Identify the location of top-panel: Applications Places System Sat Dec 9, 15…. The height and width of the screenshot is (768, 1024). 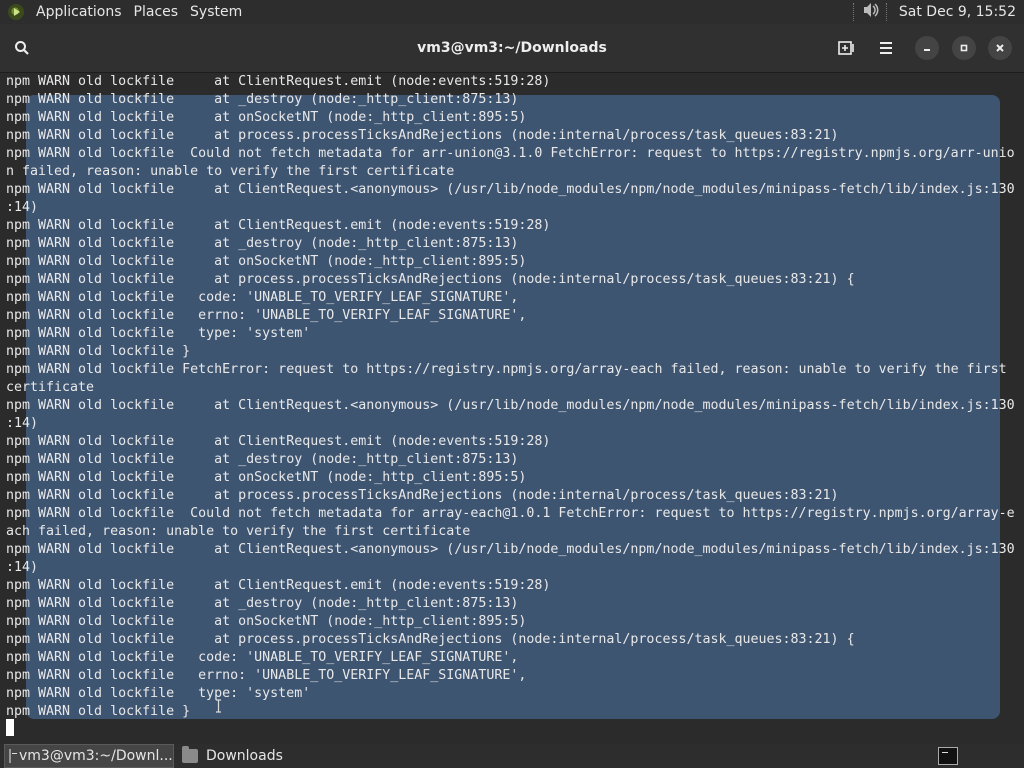
(512, 12).